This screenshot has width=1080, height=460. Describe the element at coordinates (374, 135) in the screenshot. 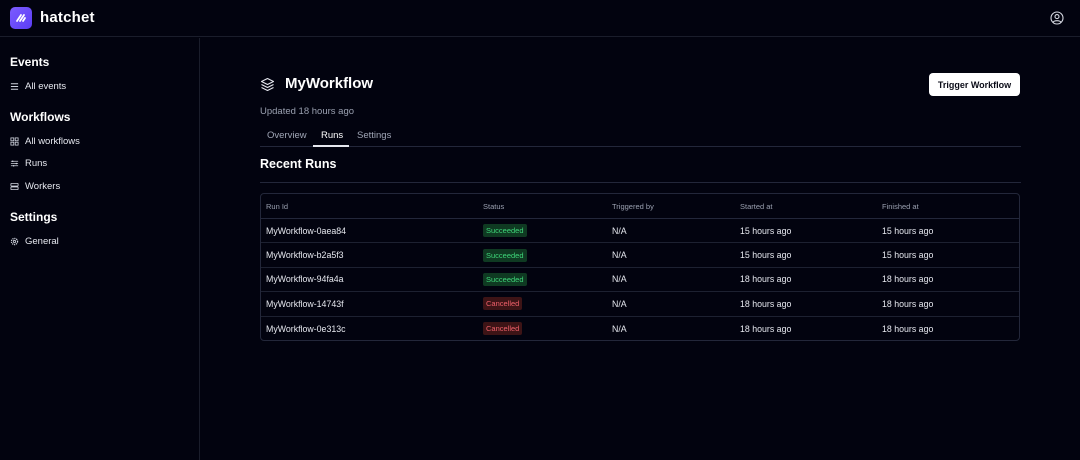

I see `tab-settings: Settings` at that location.